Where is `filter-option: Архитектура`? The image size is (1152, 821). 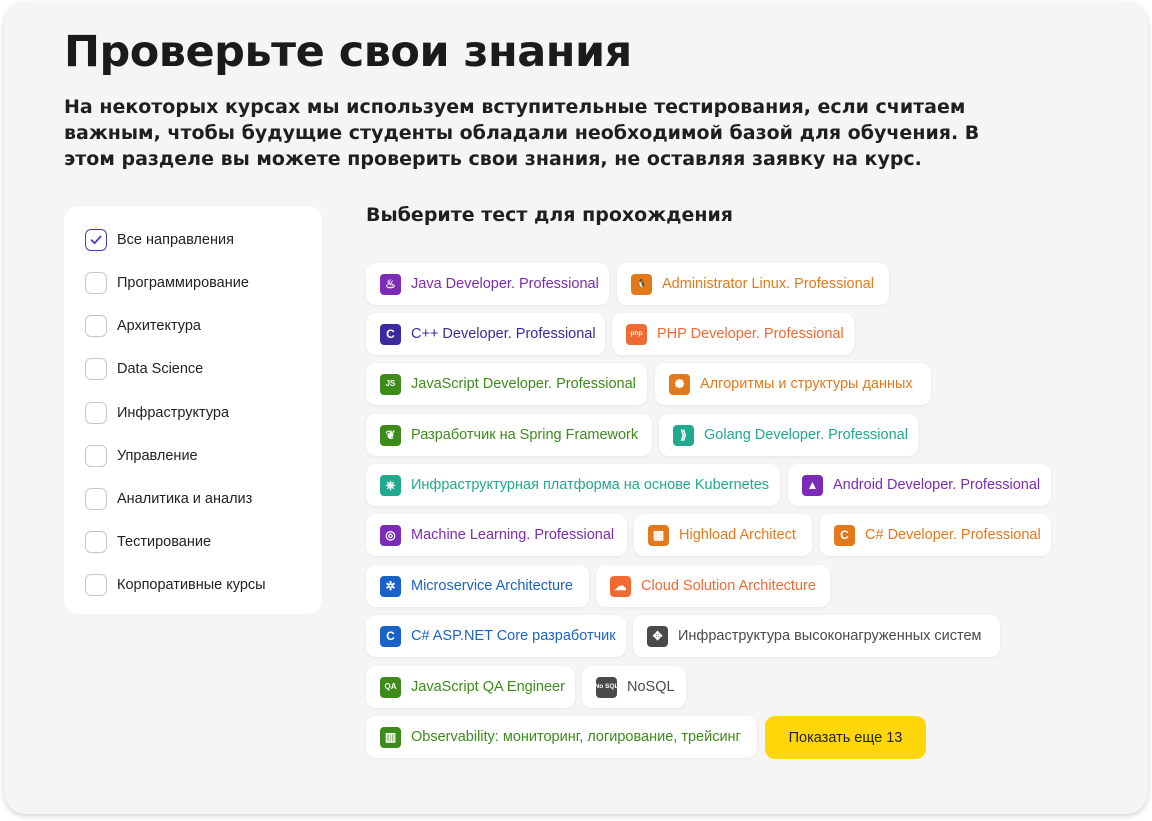
filter-option: Архитектура is located at coordinates (143, 326).